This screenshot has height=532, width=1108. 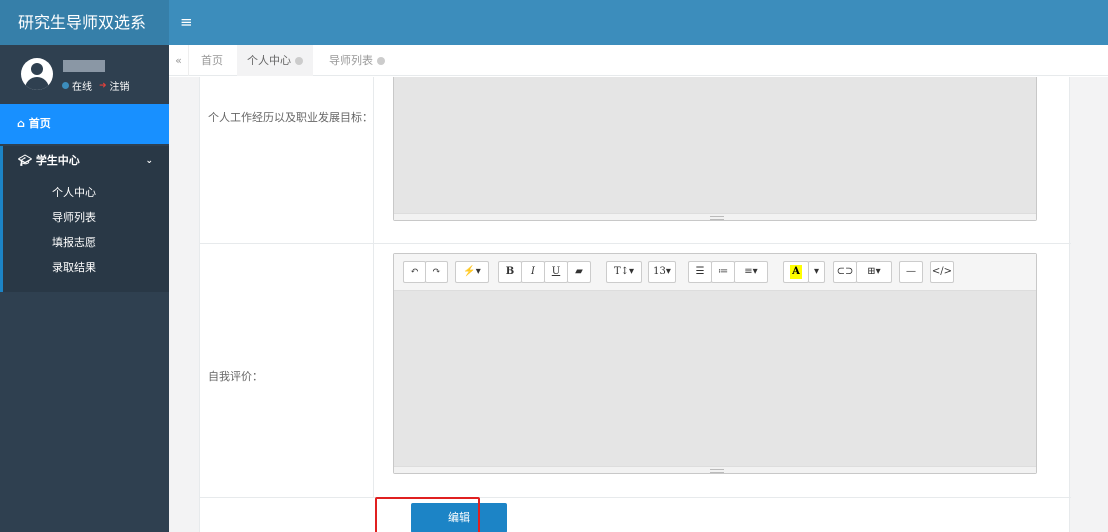 What do you see at coordinates (638, 22) in the screenshot?
I see `top-bar: ≡` at bounding box center [638, 22].